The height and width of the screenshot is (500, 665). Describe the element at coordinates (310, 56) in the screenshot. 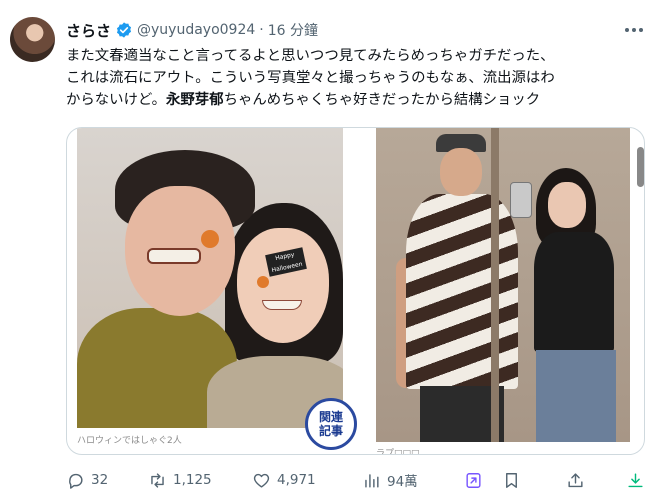

I see `tweet-text-line-1: また文春適当なこと言ってるよと思いつつ見てみたらめっちゃガチだった、` at that location.